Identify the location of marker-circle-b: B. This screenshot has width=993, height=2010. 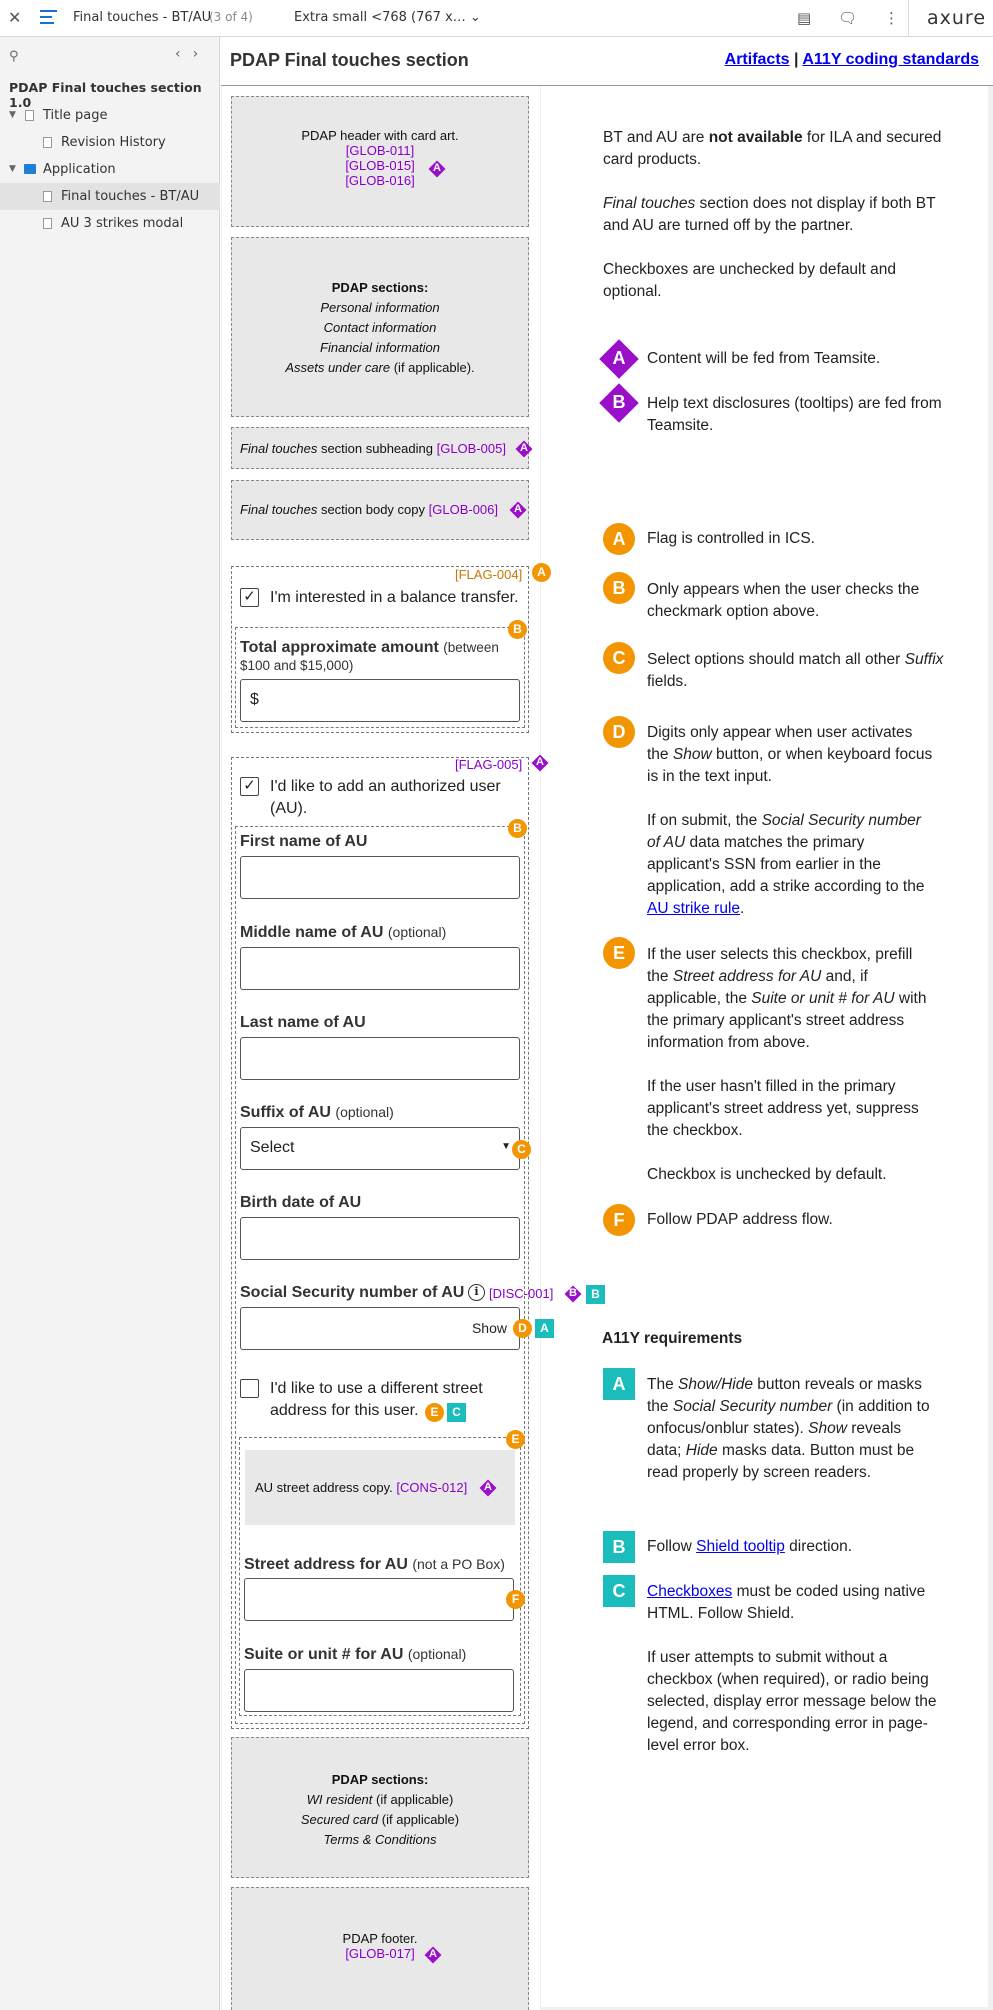
(517, 629).